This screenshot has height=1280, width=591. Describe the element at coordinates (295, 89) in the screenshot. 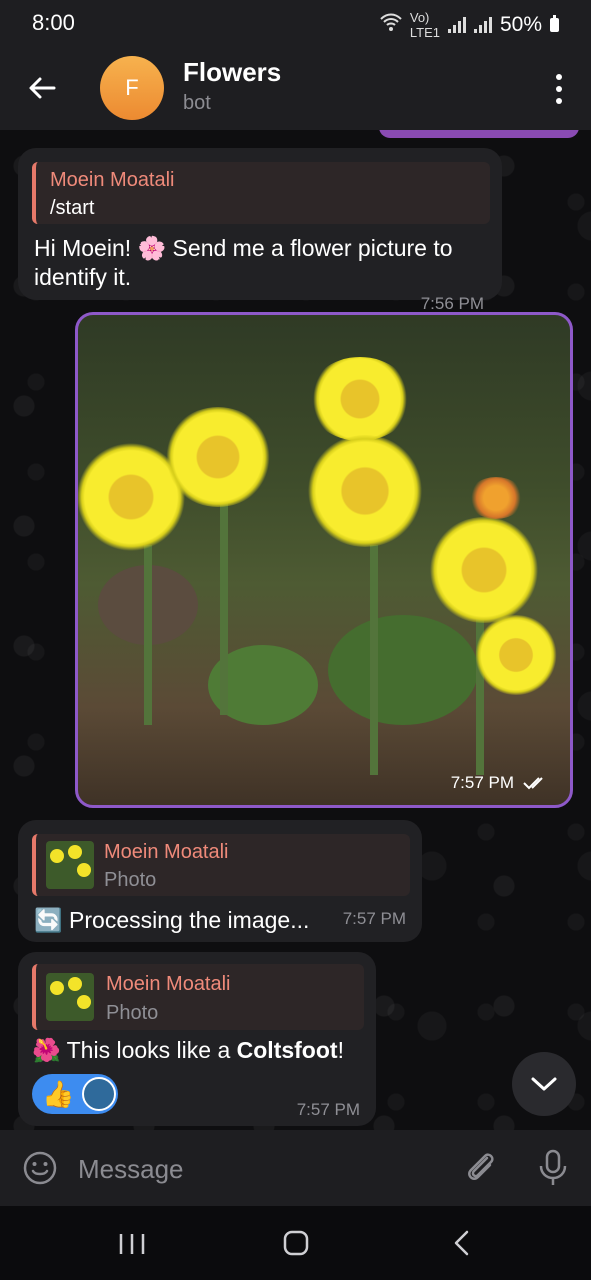

I see `chat-header: F Flowers bot` at that location.